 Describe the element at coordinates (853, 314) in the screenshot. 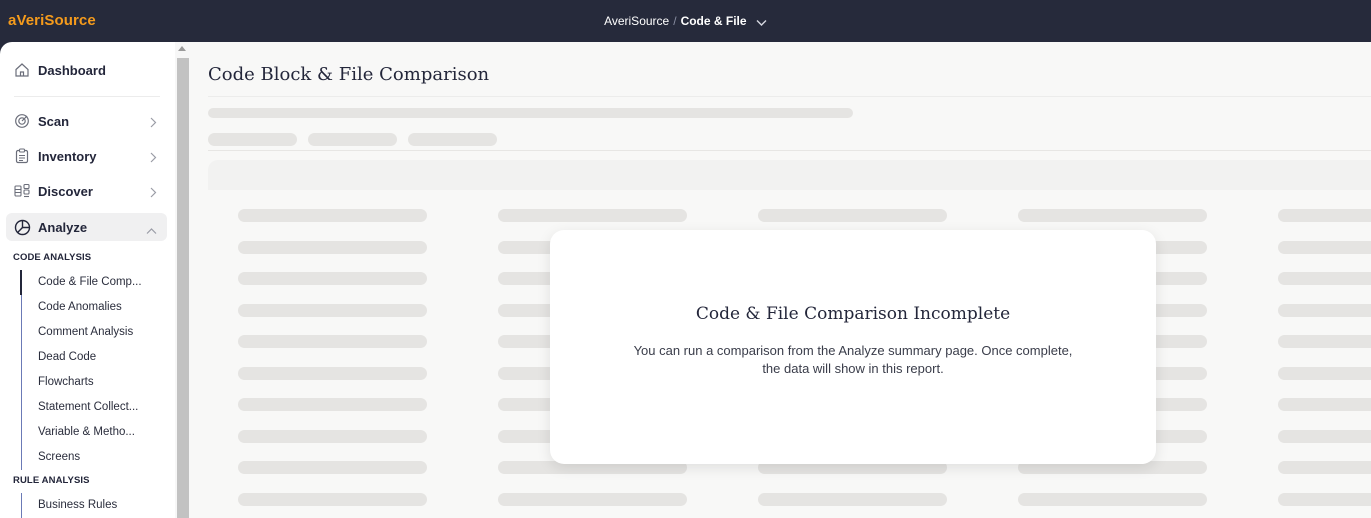

I see `dialog-title: Code & File Comparison Incomplete` at that location.